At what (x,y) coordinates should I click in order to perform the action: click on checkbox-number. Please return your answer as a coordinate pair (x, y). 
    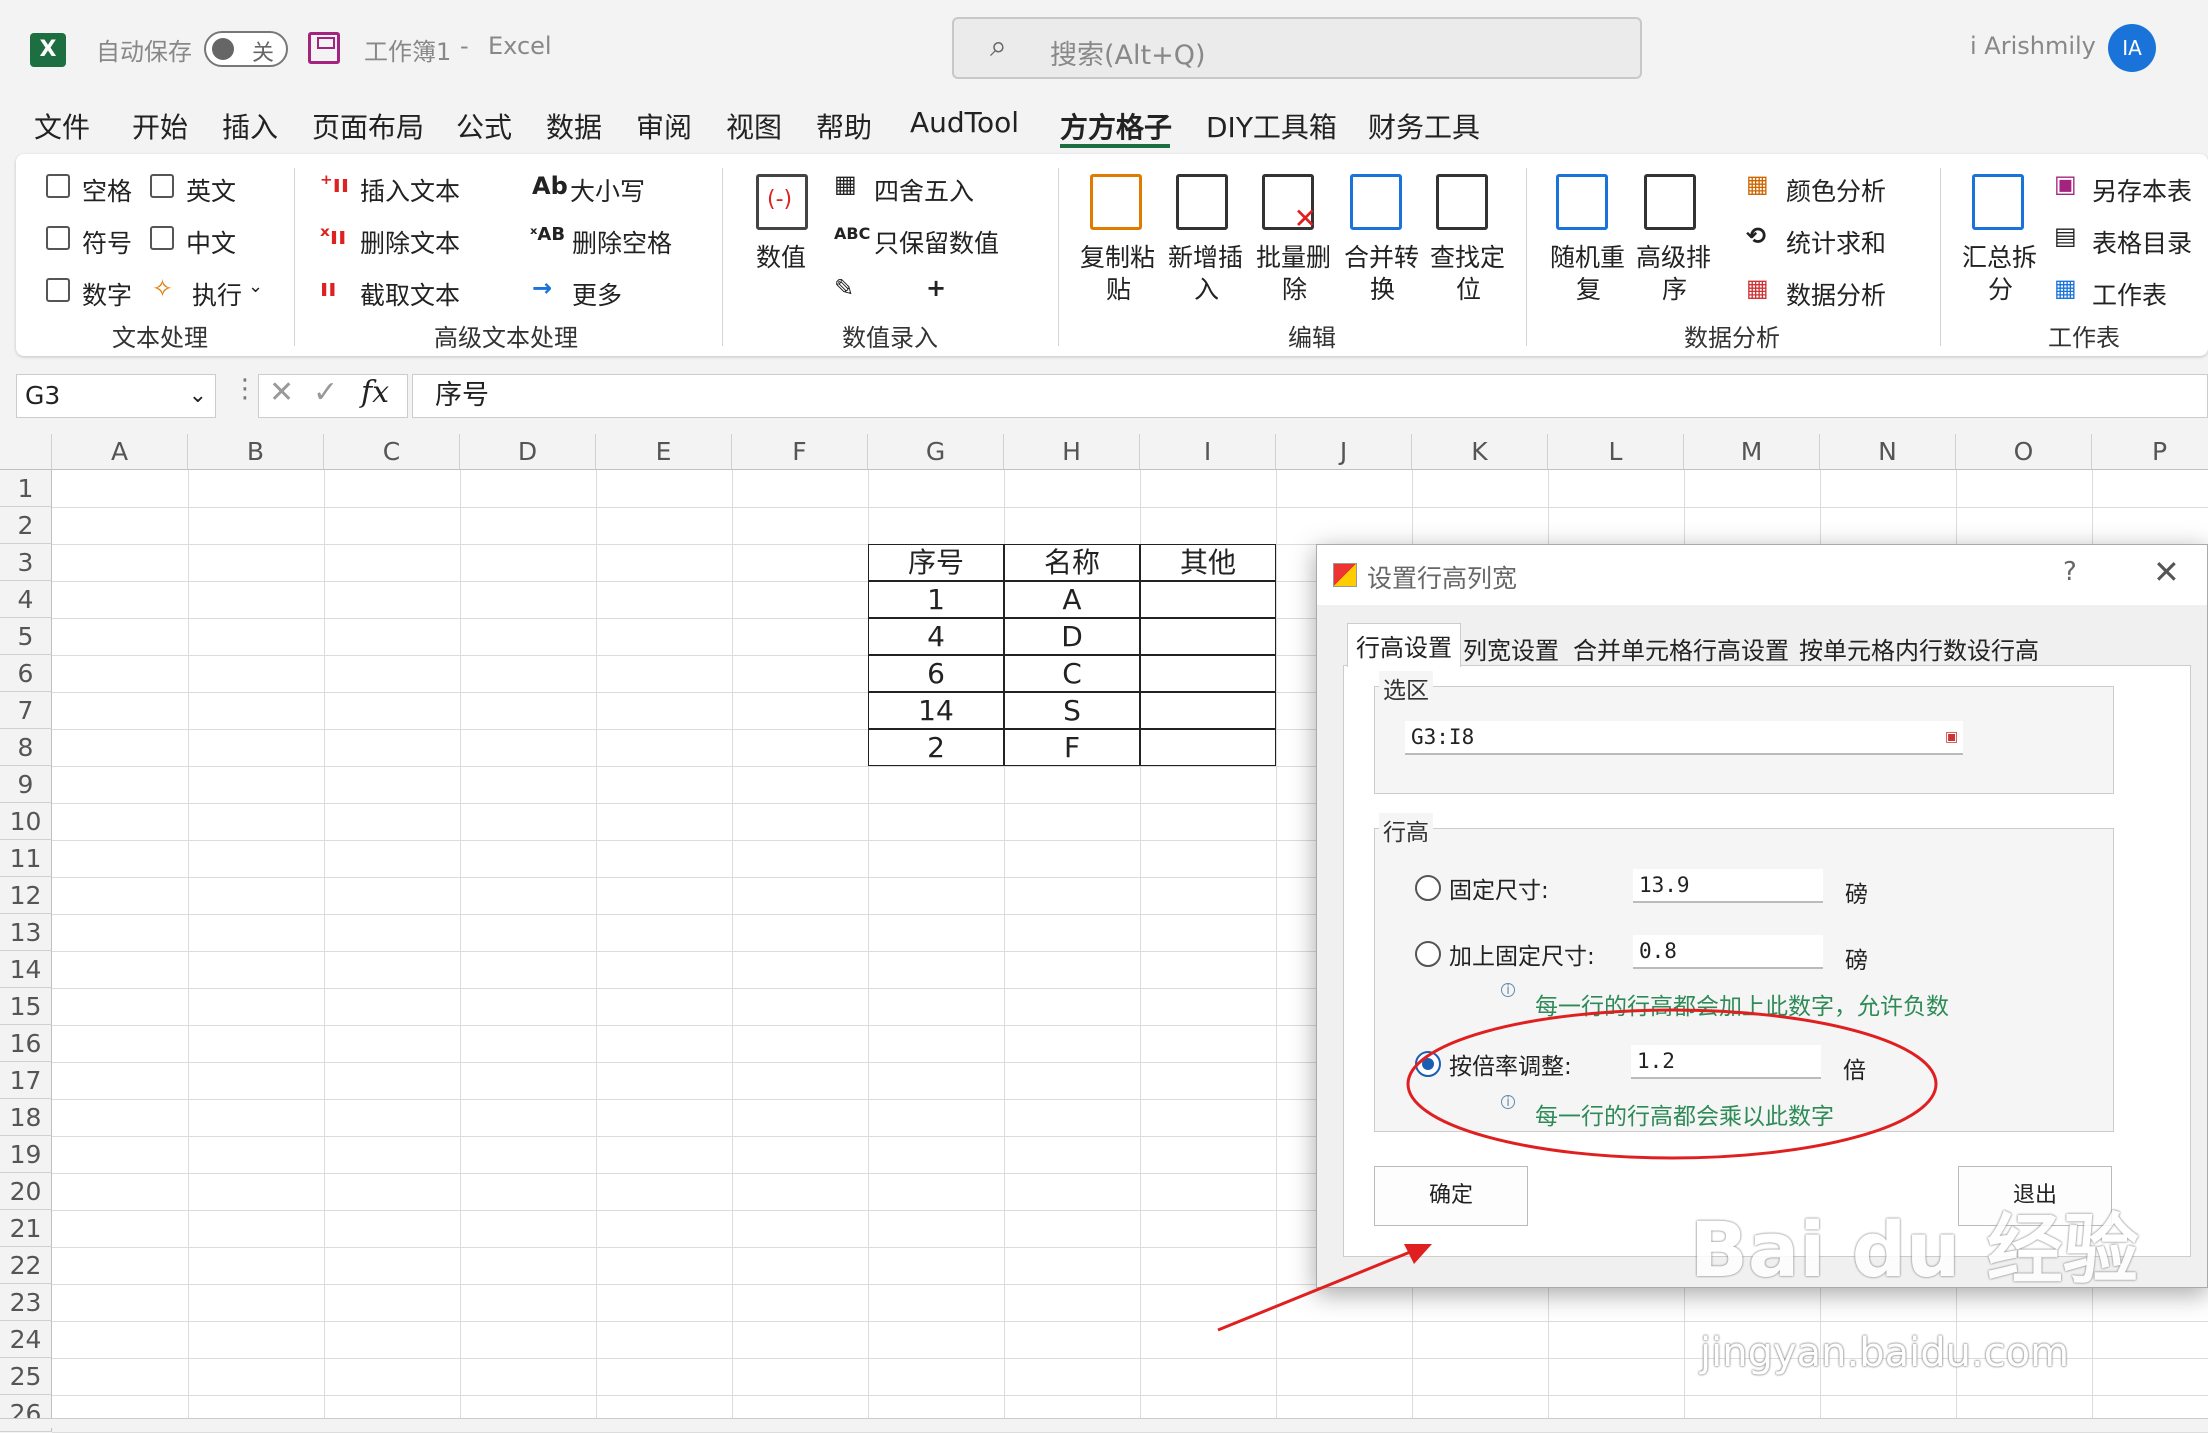
    Looking at the image, I should click on (58, 290).